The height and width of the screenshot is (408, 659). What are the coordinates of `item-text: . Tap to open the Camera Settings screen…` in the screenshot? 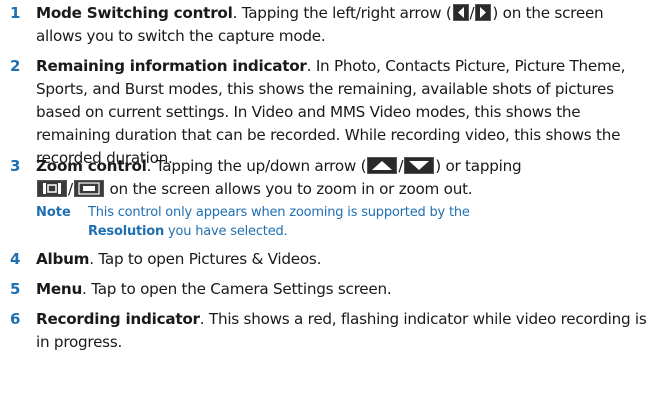 It's located at (237, 289).